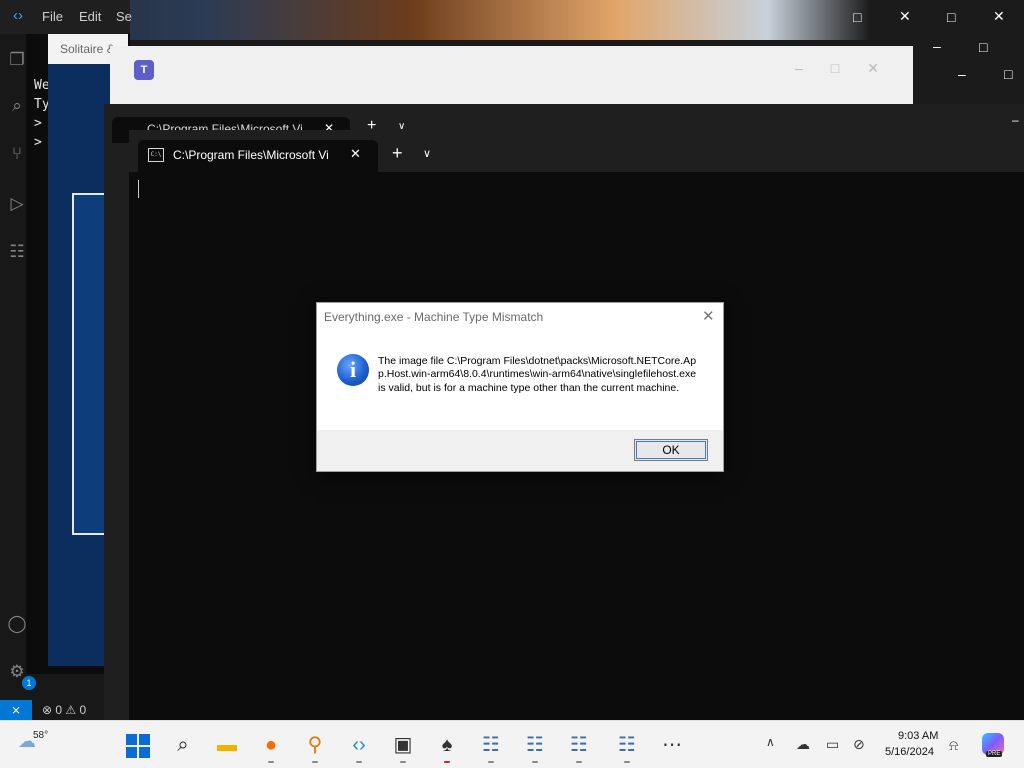 This screenshot has height=768, width=1024. Describe the element at coordinates (953, 745) in the screenshot. I see `notification-bell-icon: ⍾` at that location.